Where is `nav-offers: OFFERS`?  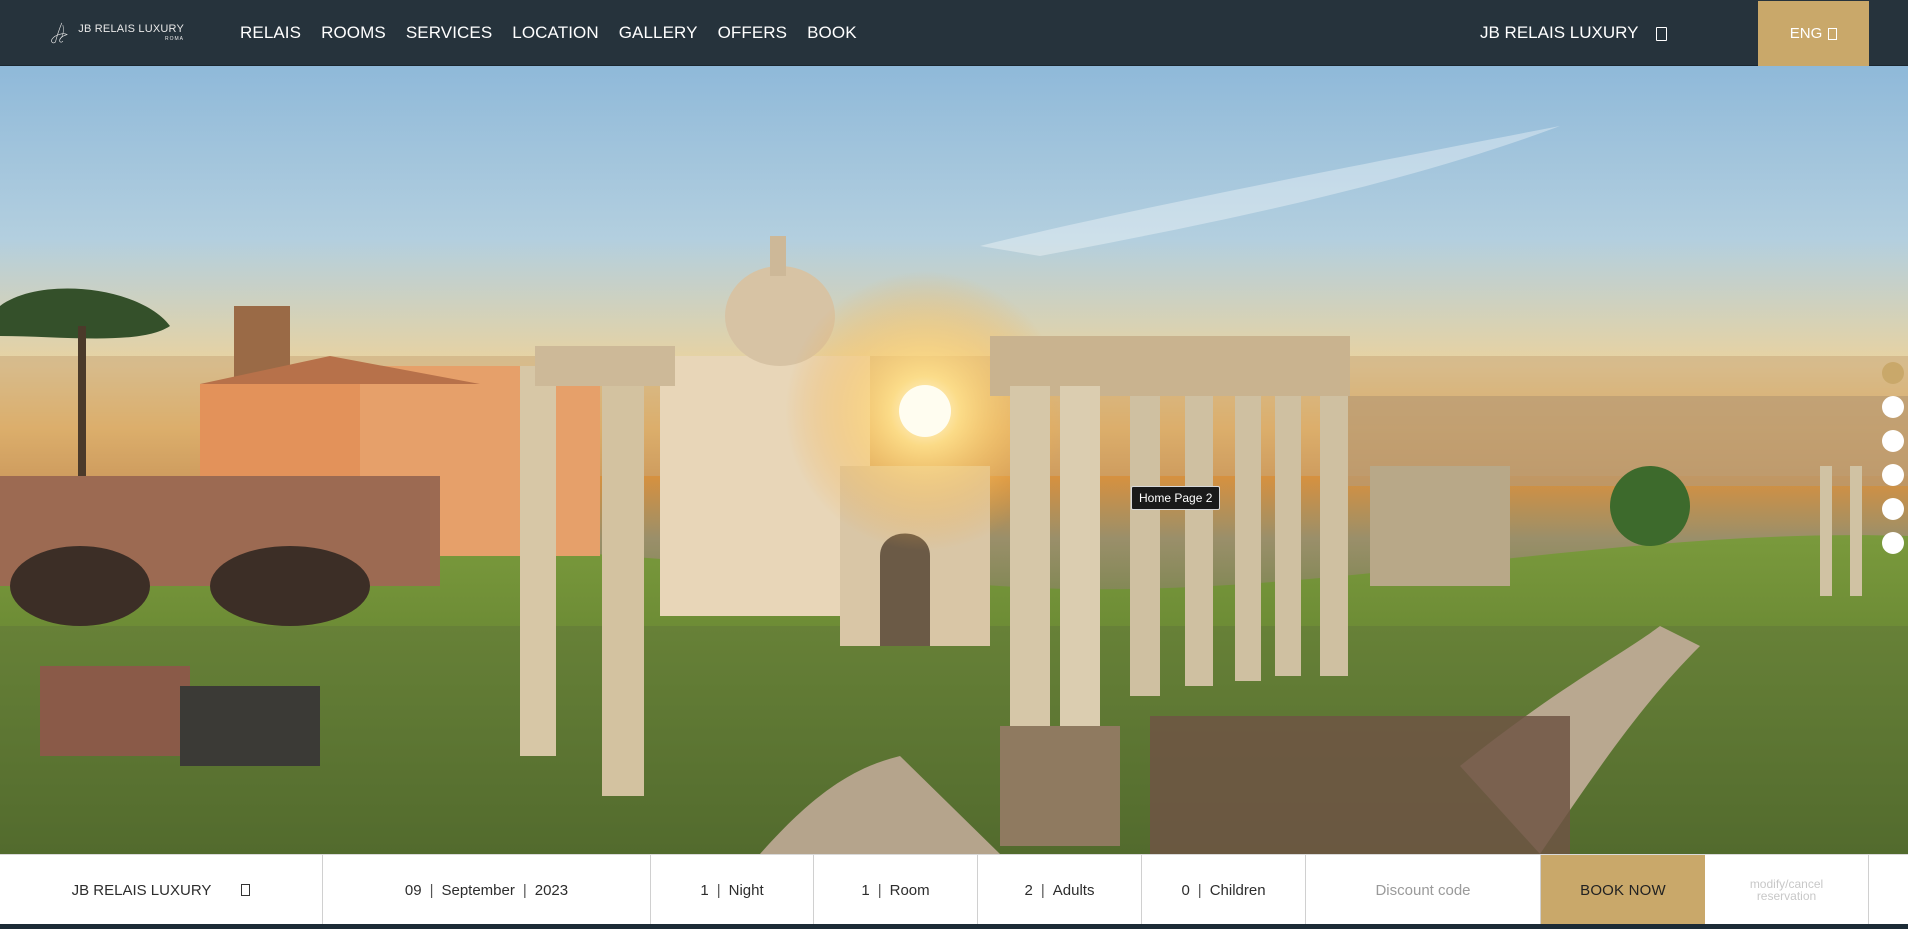
nav-offers: OFFERS is located at coordinates (753, 33).